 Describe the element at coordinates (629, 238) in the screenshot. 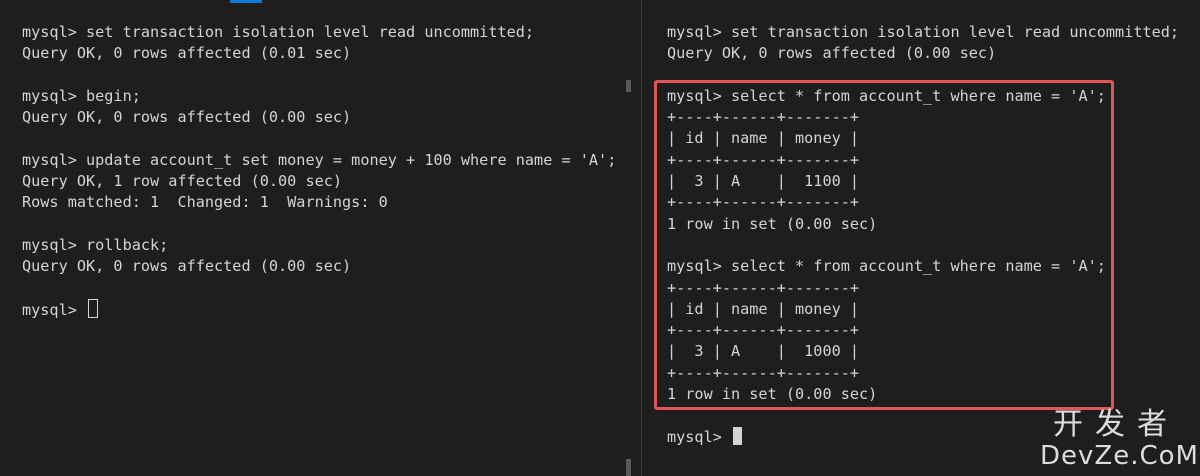

I see `left-scrollbar` at that location.